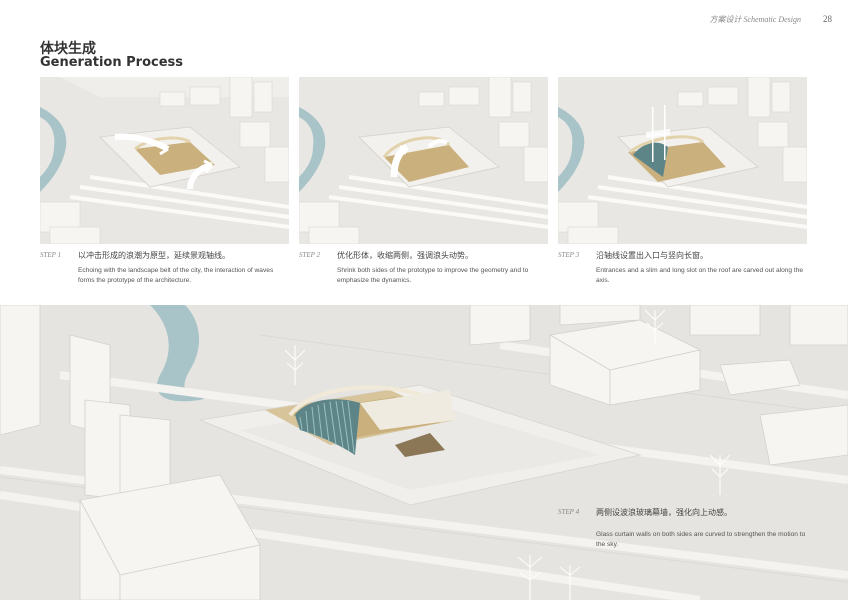  What do you see at coordinates (423, 160) in the screenshot?
I see `step-2-image` at bounding box center [423, 160].